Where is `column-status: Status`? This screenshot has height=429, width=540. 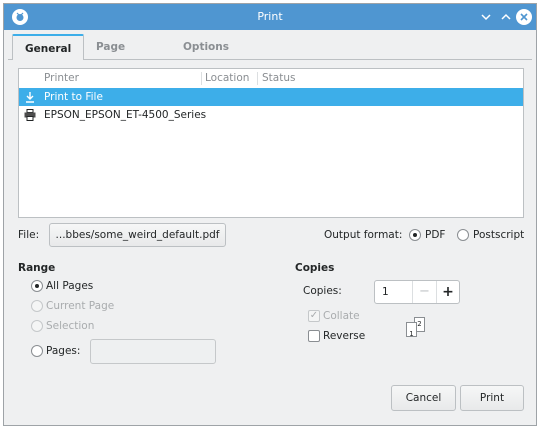
column-status: Status is located at coordinates (278, 78).